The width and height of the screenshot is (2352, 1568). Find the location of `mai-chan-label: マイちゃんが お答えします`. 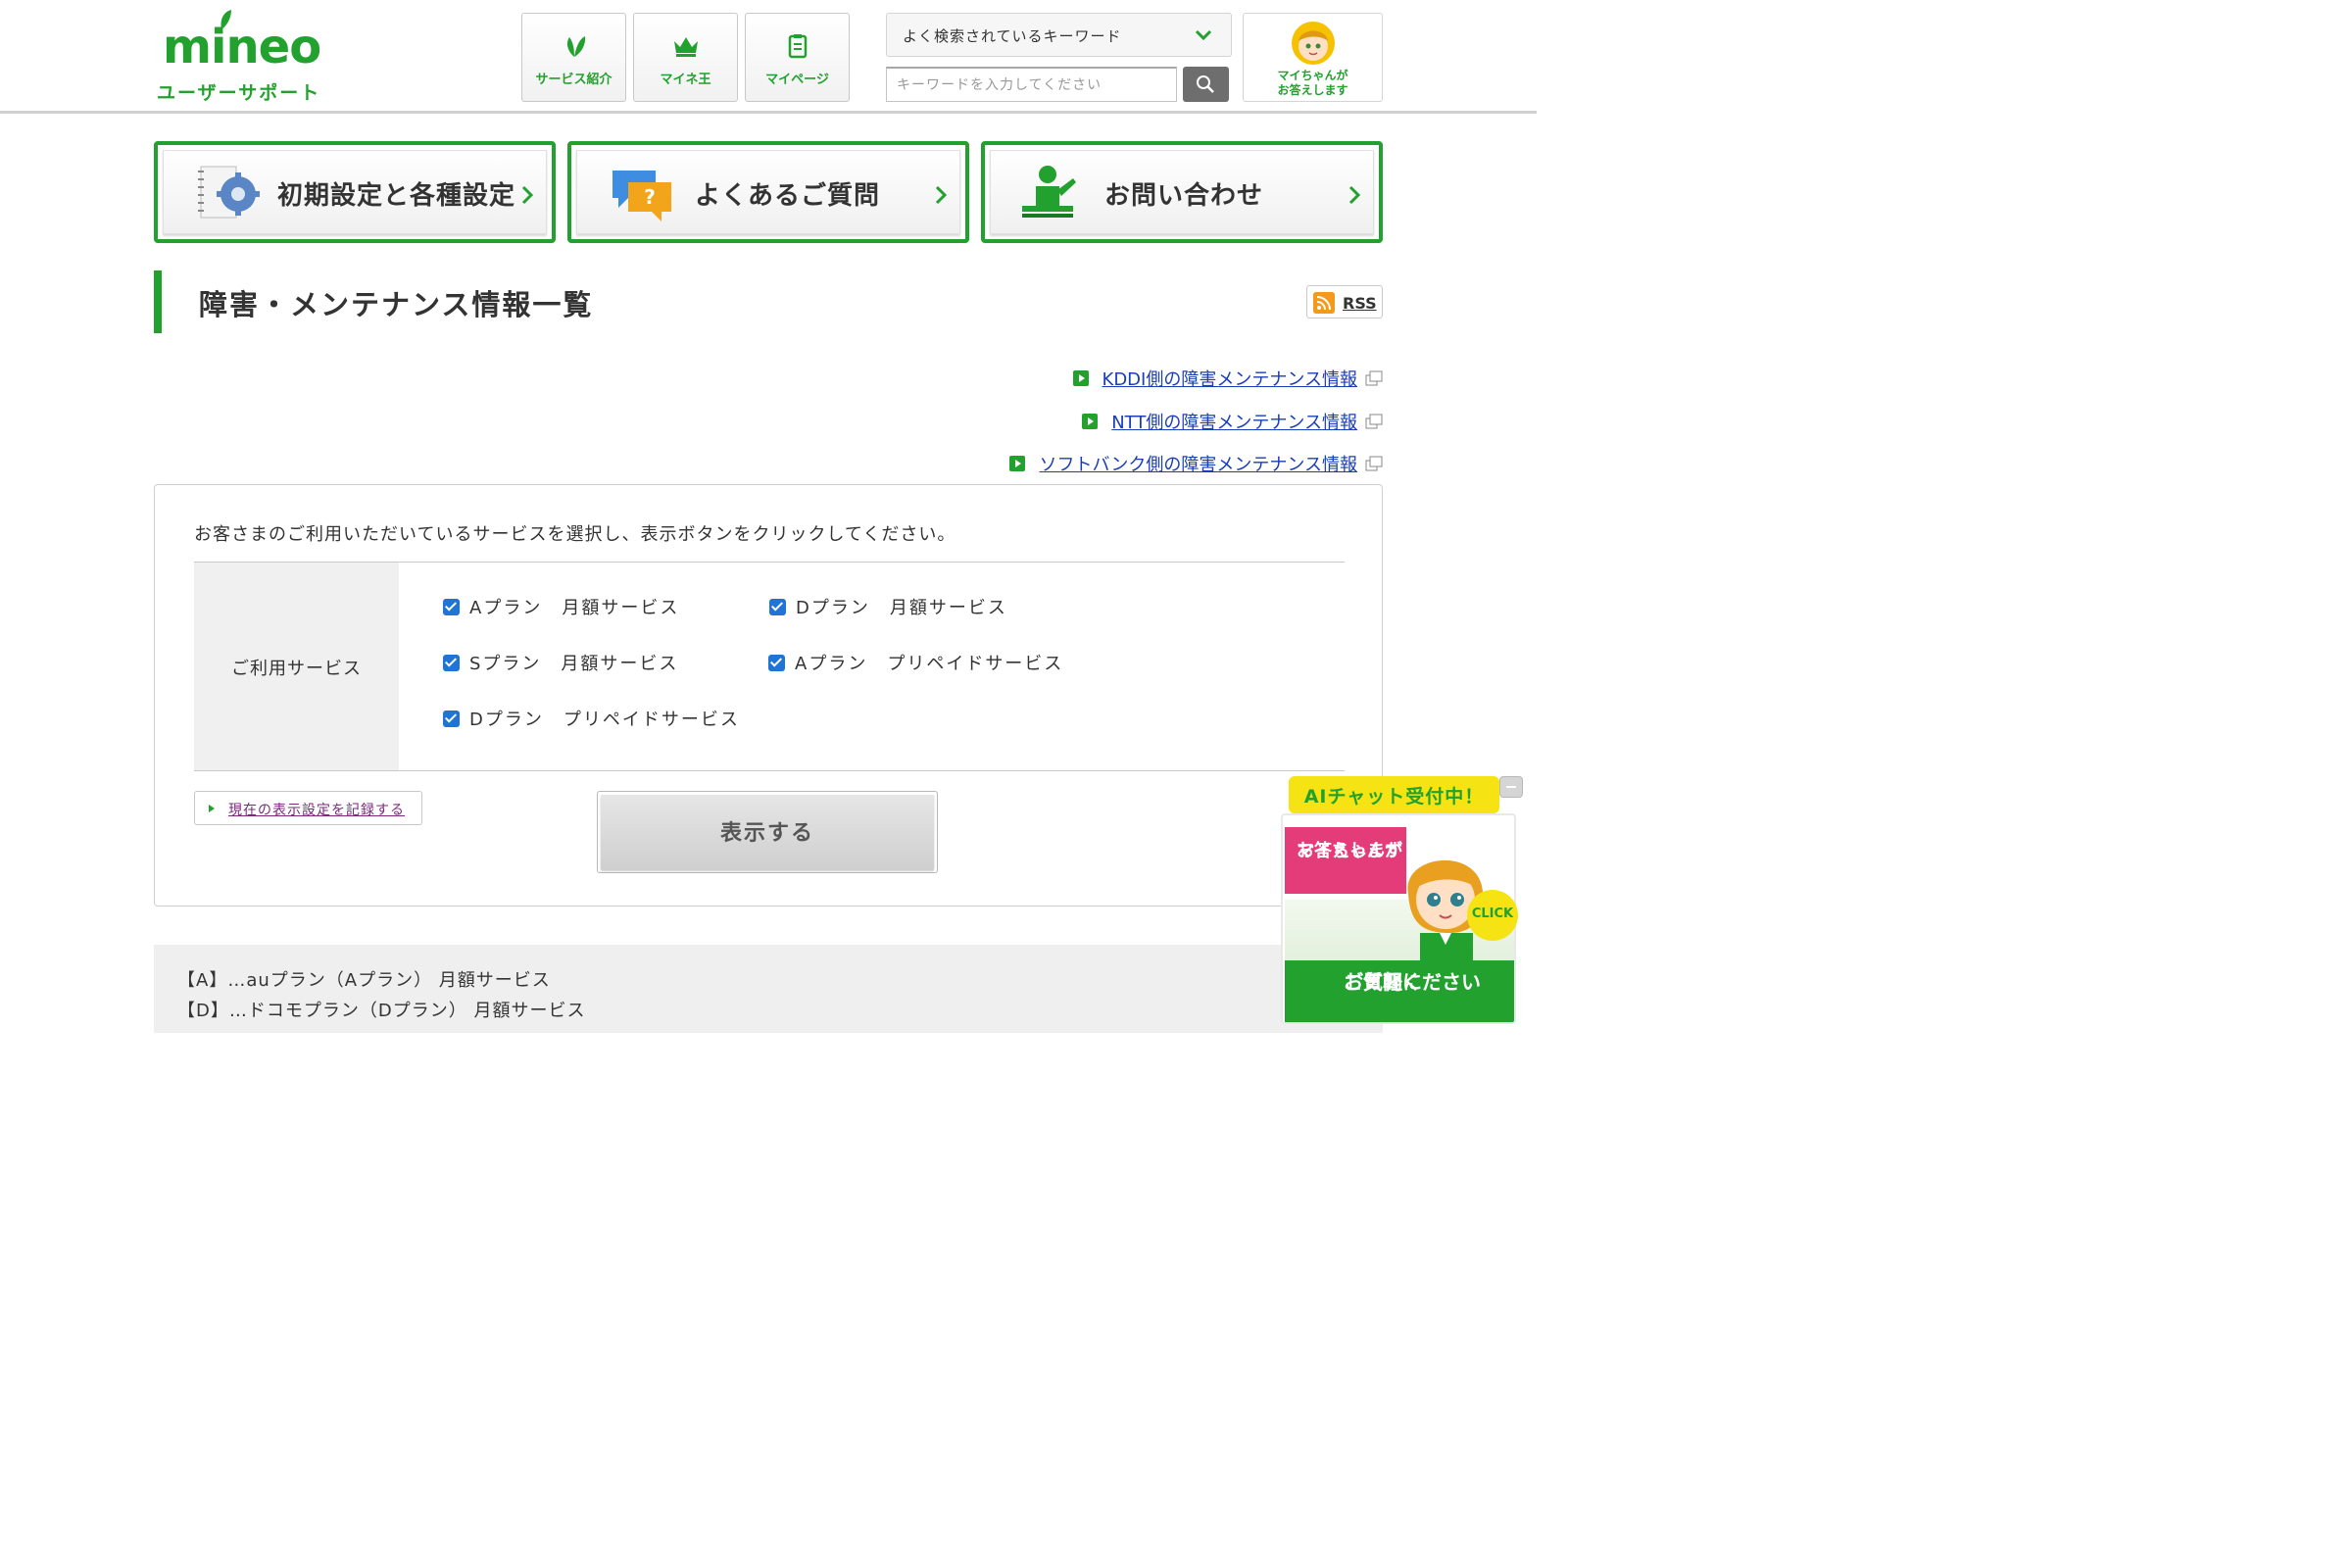

mai-chan-label: マイちゃんが お答えします is located at coordinates (1313, 83).